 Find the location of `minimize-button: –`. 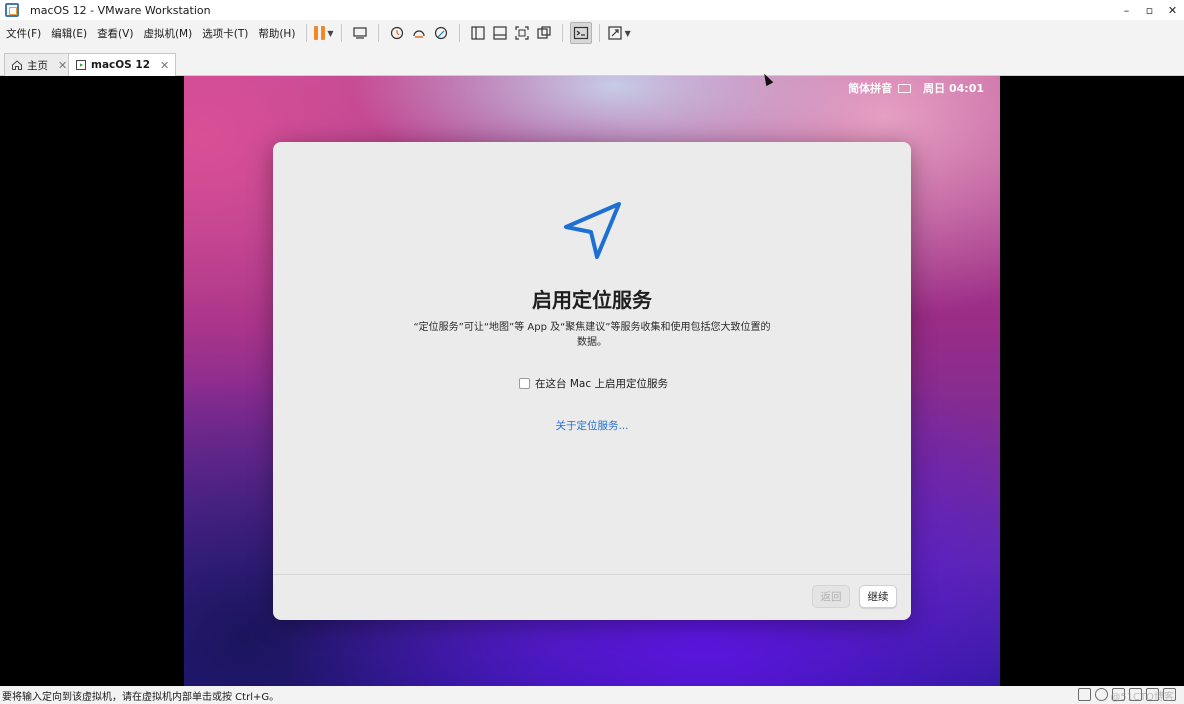

minimize-button: – is located at coordinates (1126, 10).